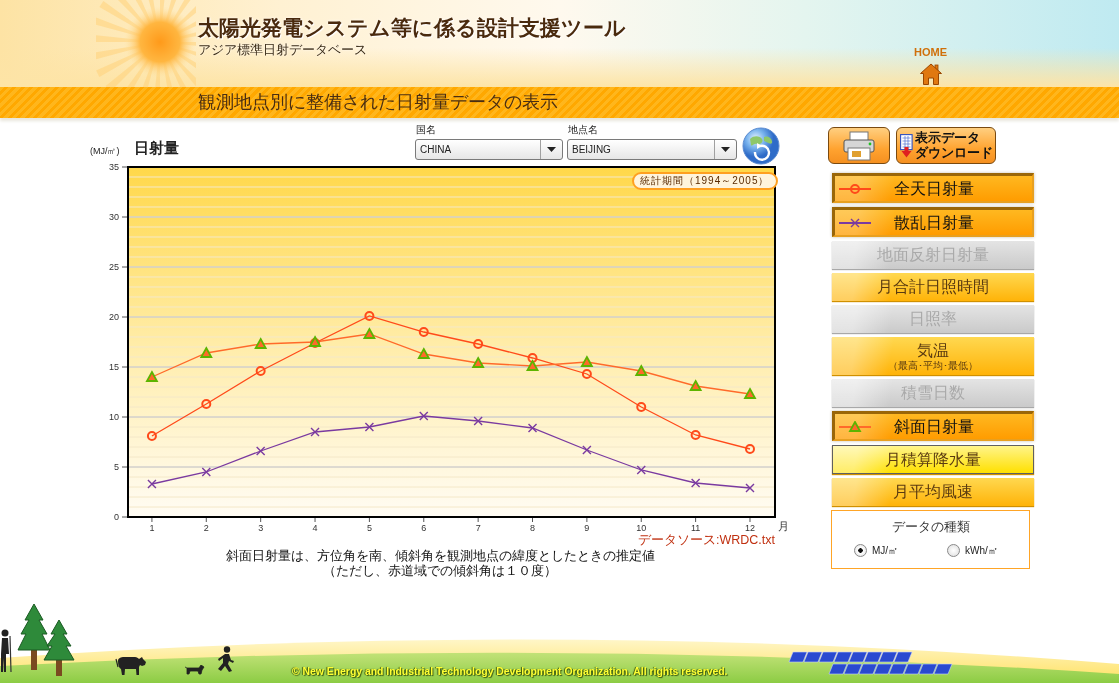 The width and height of the screenshot is (1119, 683). What do you see at coordinates (510, 672) in the screenshot?
I see `copyright-text: © New Energy and Industrial Technology Development Organization. All rights reserved.` at bounding box center [510, 672].